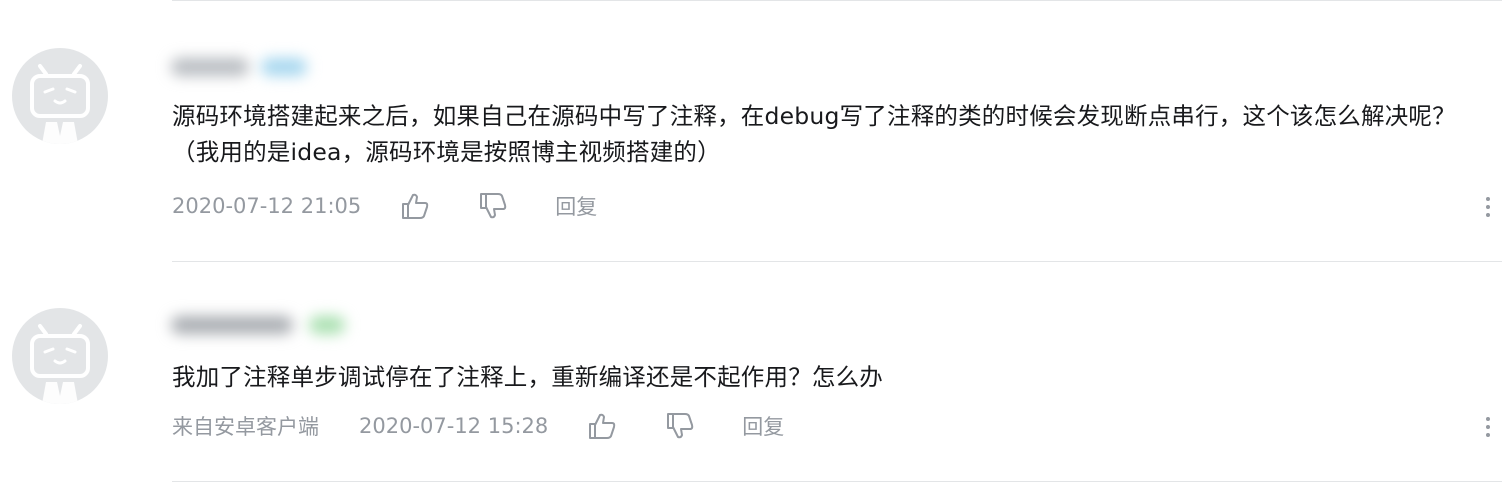  I want to click on comment-content: 我加了注释单步调试停在了注释上，重新编译还是不起作用？怎么办, so click(527, 377).